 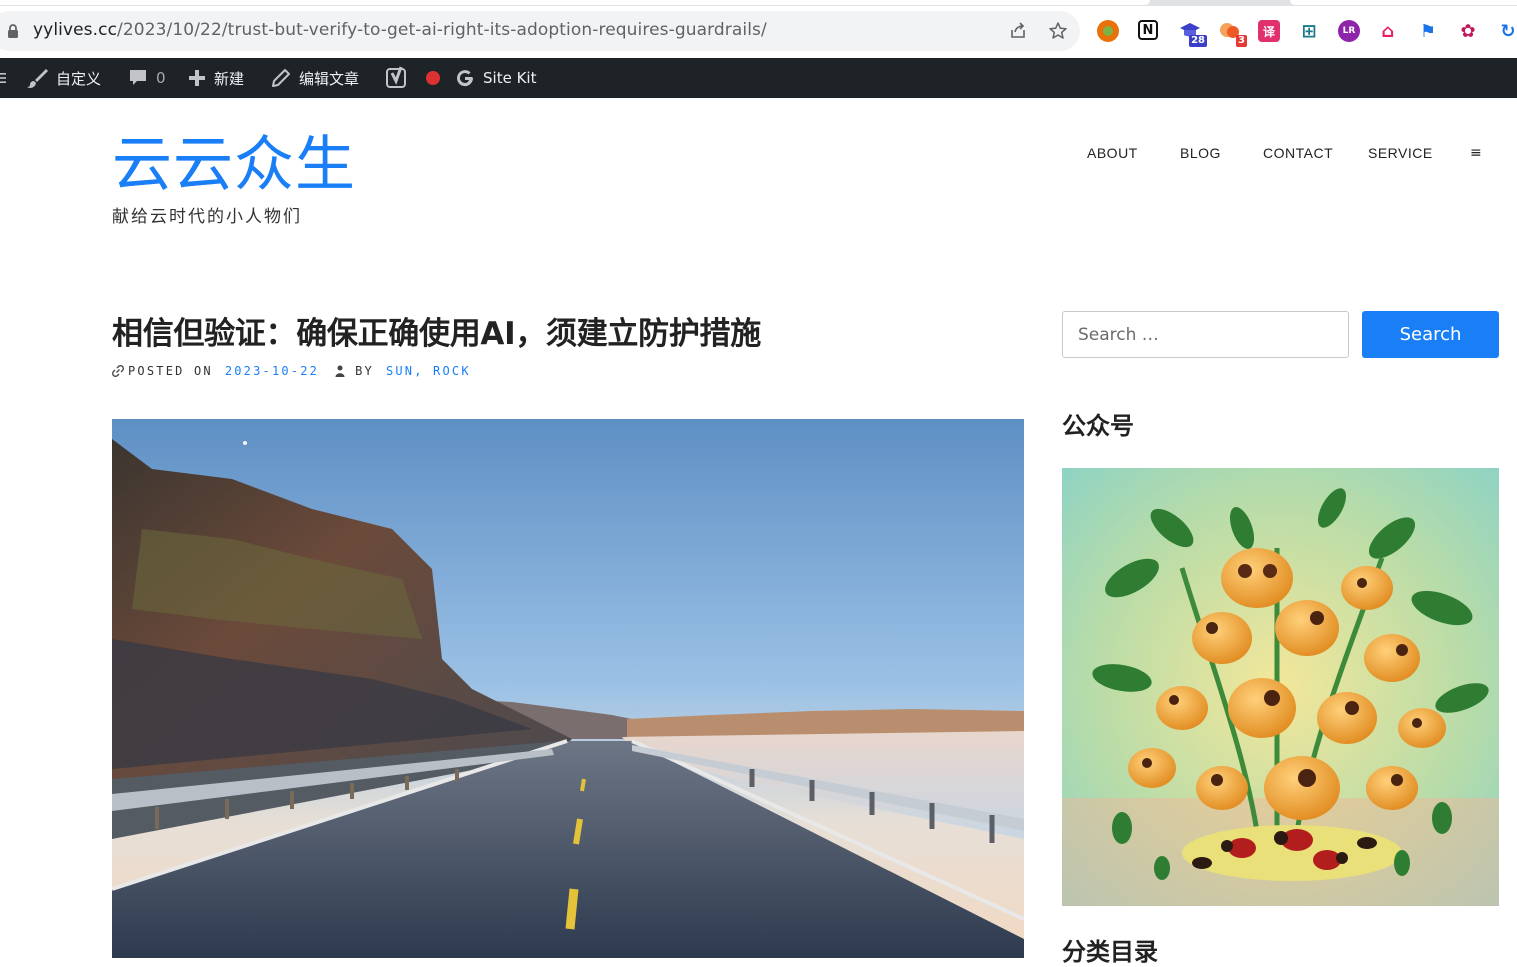 I want to click on admin-edit-post: 编辑文章, so click(x=315, y=78).